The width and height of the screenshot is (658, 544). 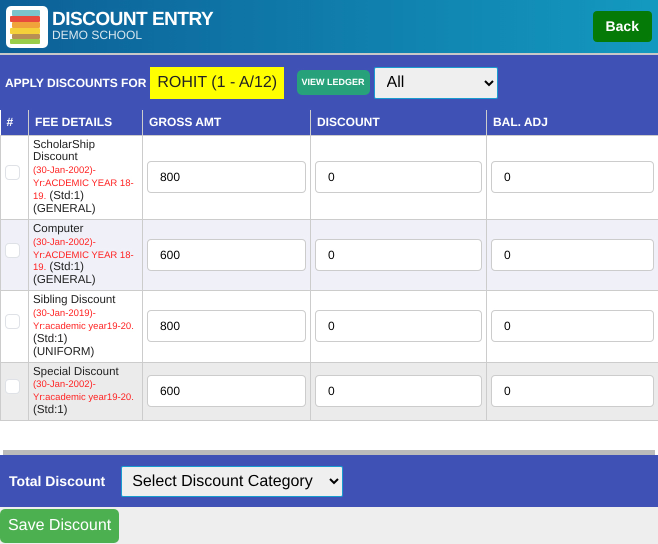 I want to click on column-header: BAL. ADJ, so click(x=572, y=122).